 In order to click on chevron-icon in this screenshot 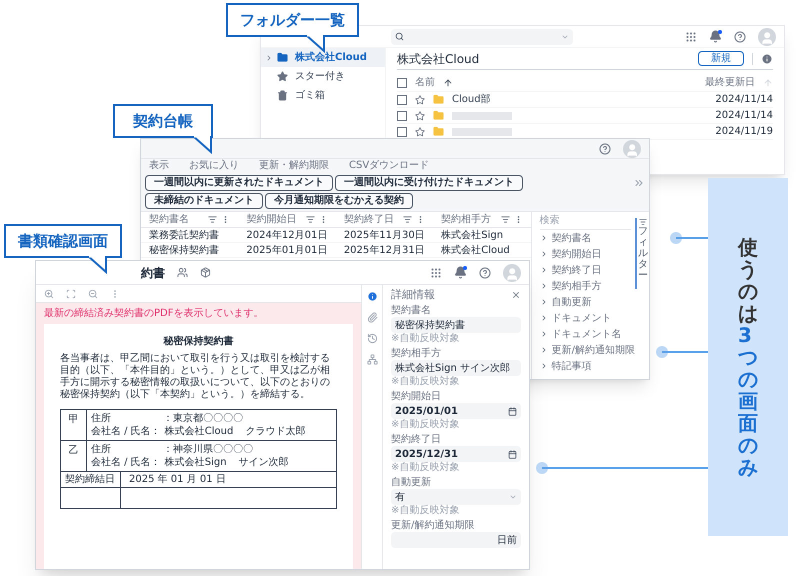, I will do `click(269, 58)`.